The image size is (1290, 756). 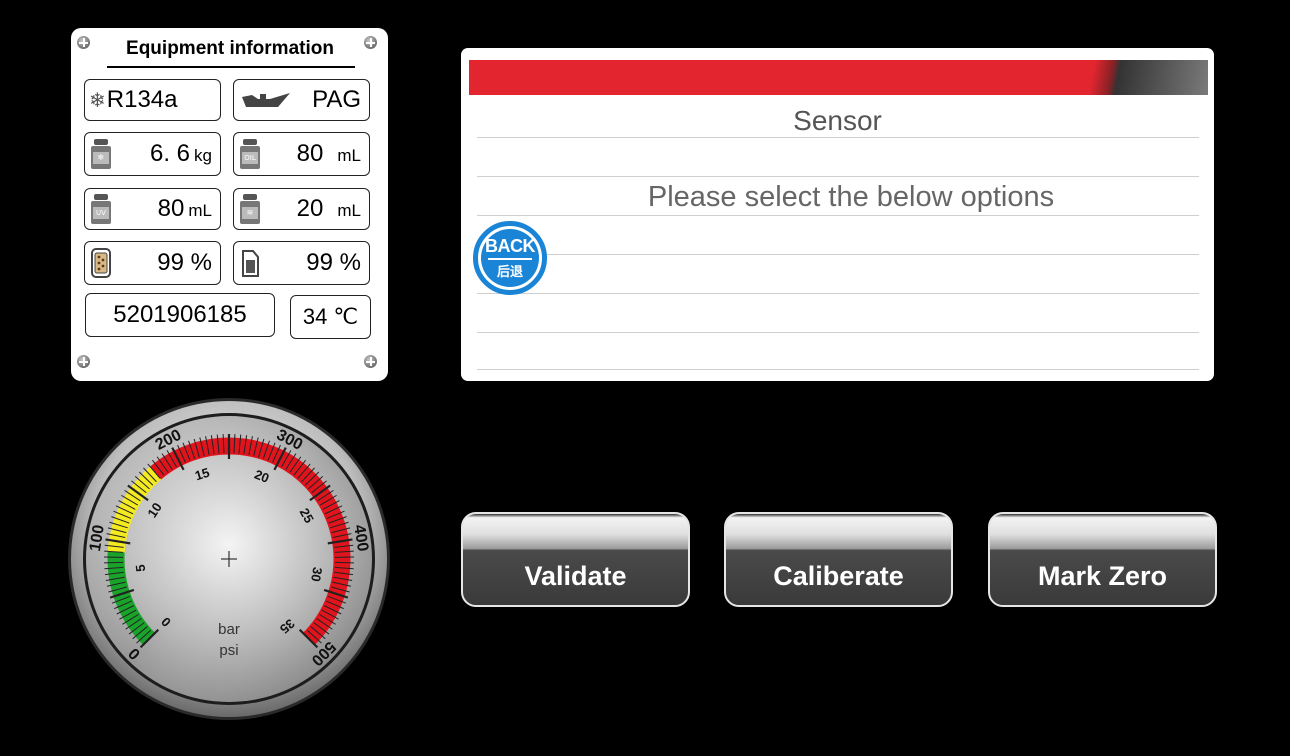 I want to click on back-icon: BACK 后退, so click(x=510, y=258).